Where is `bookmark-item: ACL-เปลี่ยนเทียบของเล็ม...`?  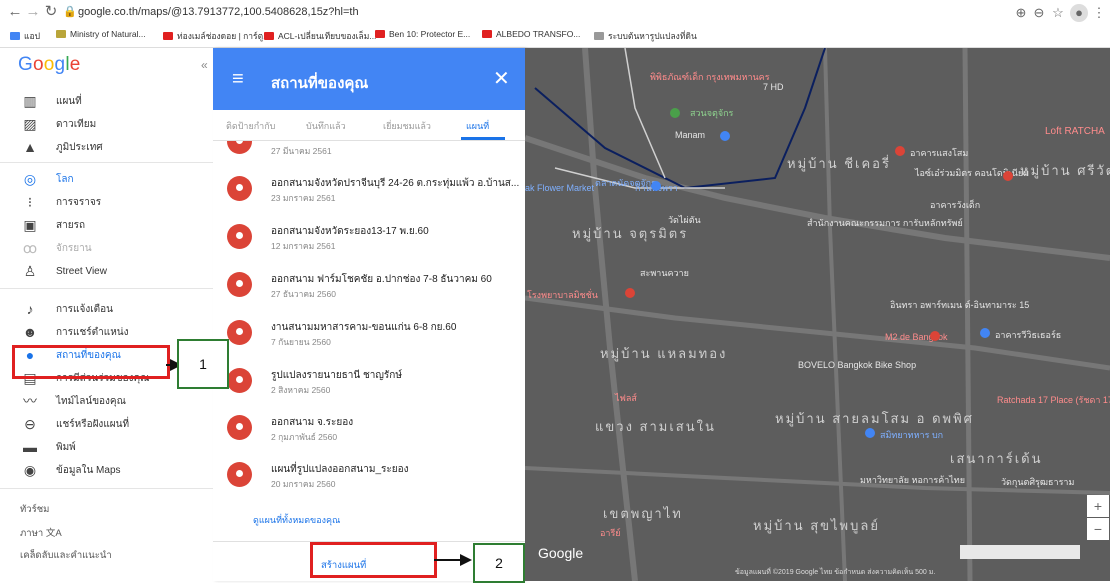 bookmark-item: ACL-เปลี่ยนเทียบของเล็ม... is located at coordinates (320, 36).